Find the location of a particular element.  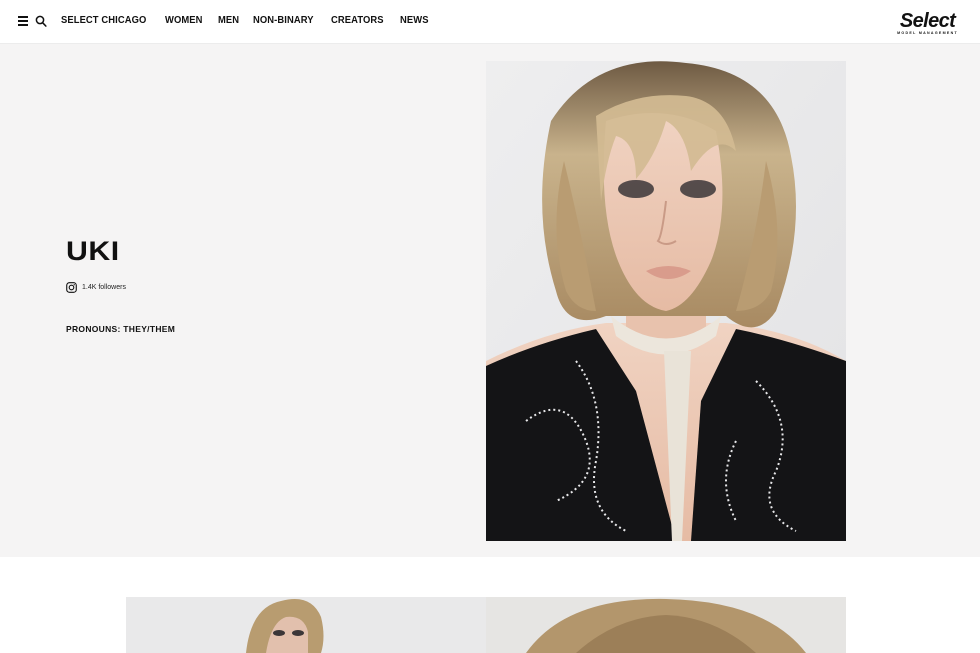

nav-men: MEN is located at coordinates (228, 20).